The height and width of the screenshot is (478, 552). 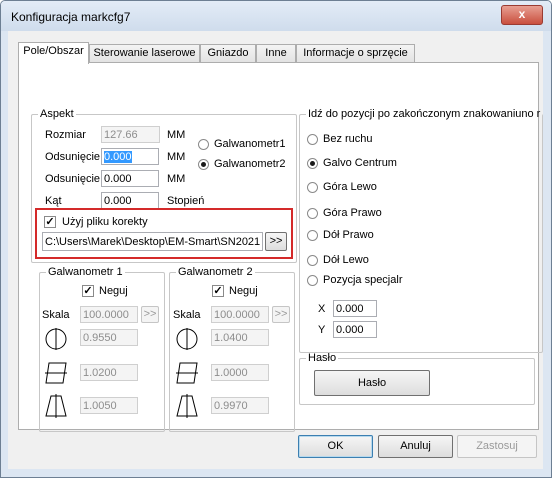 I want to click on galwanometr2-value3-field: 0.9970, so click(x=240, y=405).